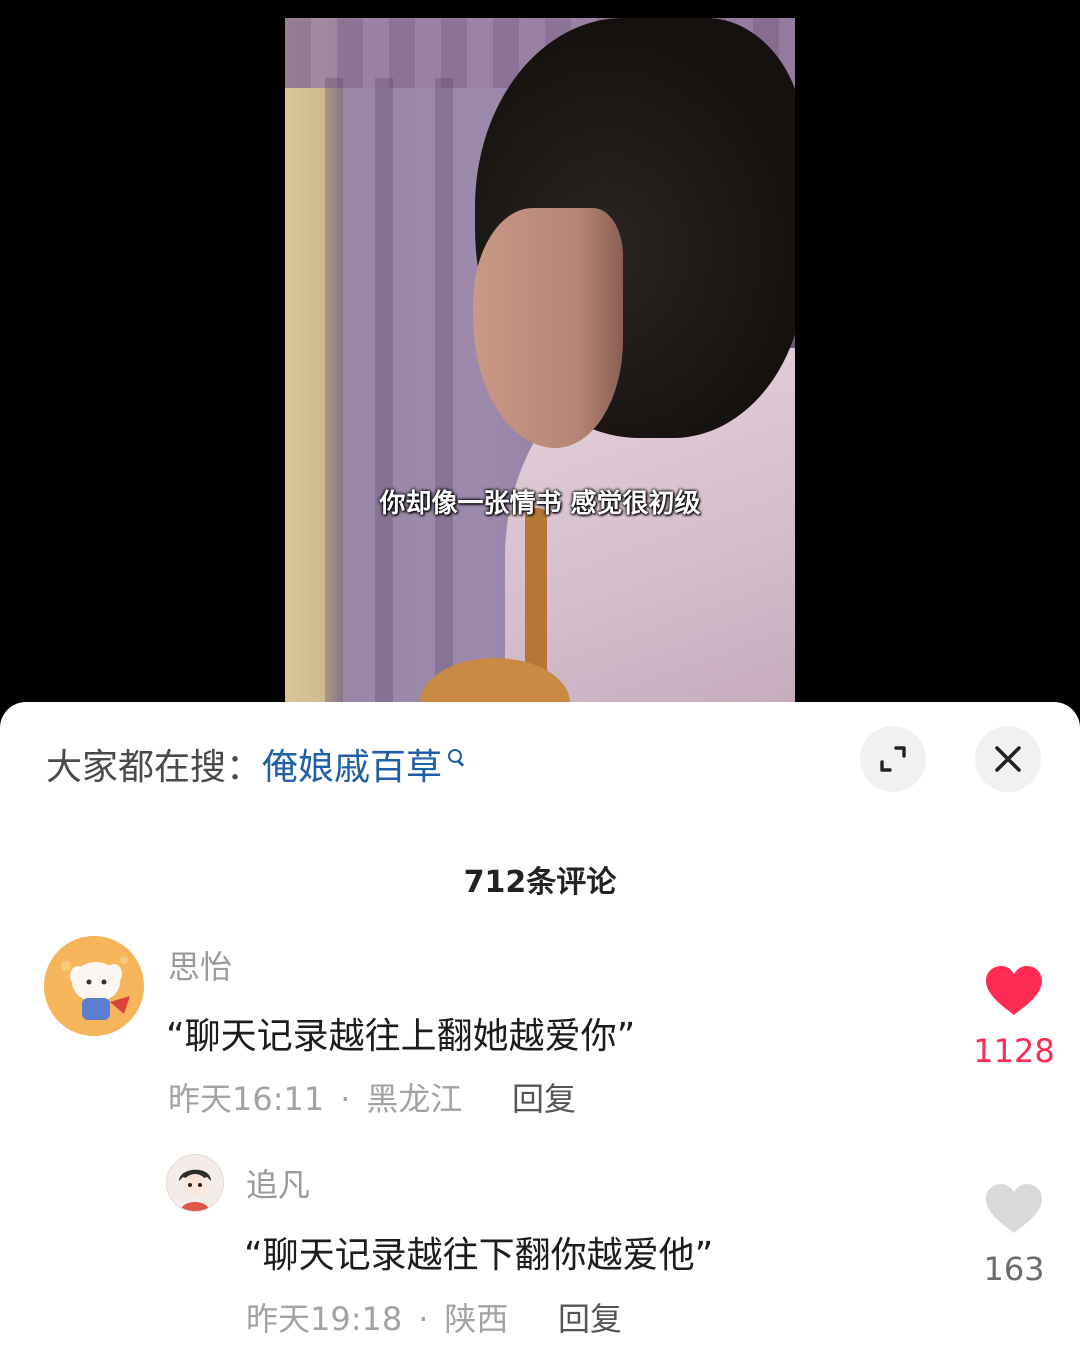  Describe the element at coordinates (324, 1319) in the screenshot. I see `comment-time: 昨天19:18` at that location.